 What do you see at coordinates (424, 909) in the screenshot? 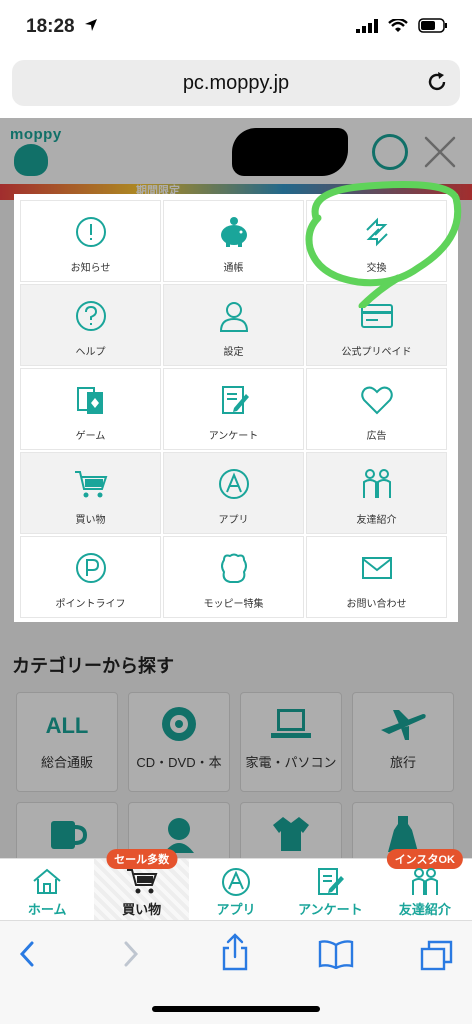
I see `tab-label: 友達紹介` at bounding box center [424, 909].